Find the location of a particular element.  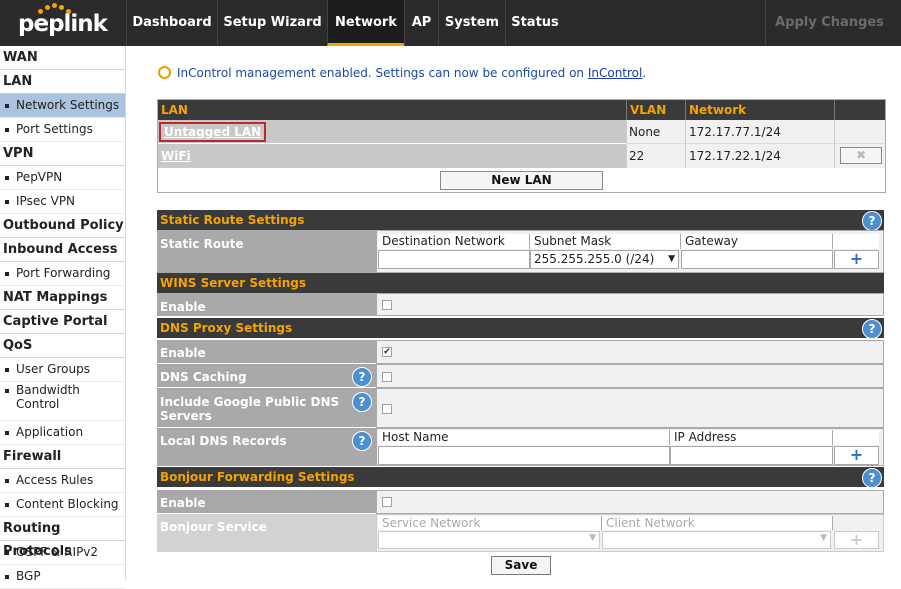

tab-system: System is located at coordinates (471, 23).